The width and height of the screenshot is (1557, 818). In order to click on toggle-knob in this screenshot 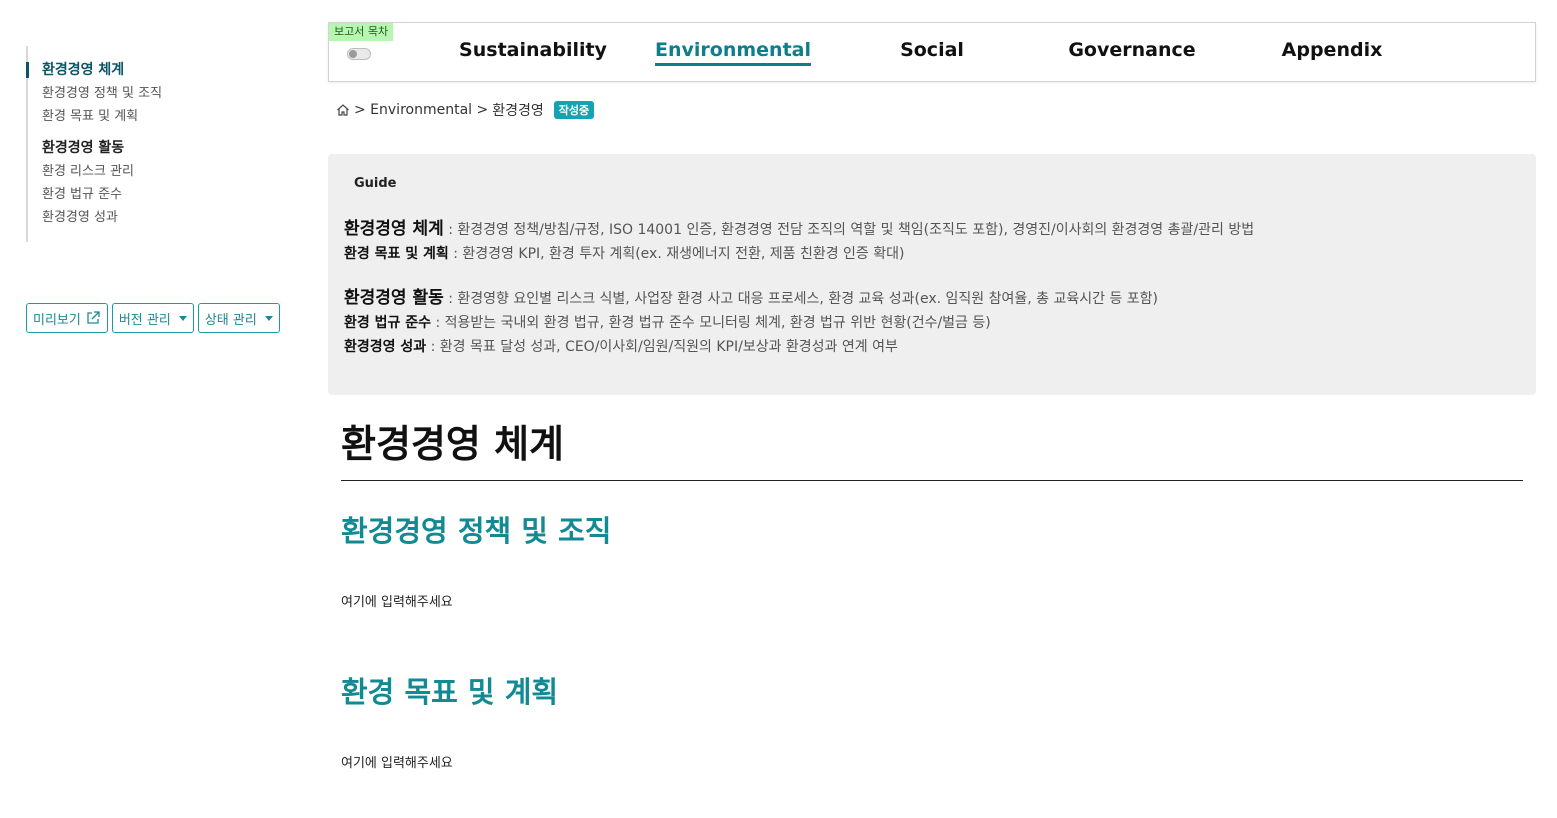, I will do `click(353, 54)`.